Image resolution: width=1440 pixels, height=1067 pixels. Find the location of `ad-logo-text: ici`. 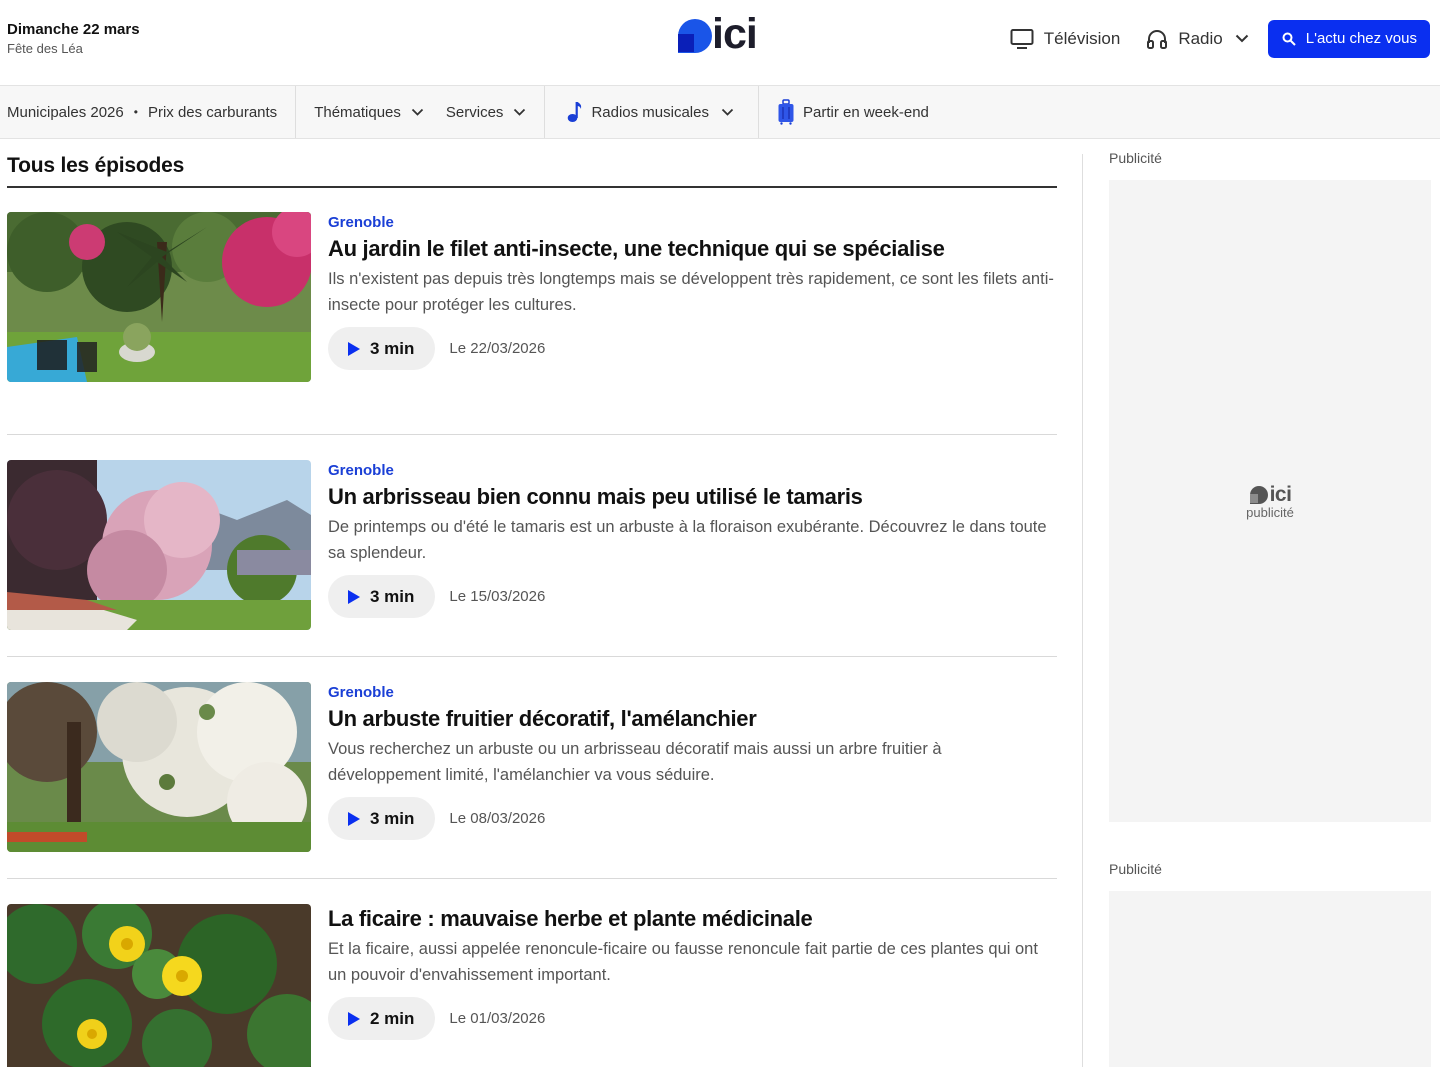

ad-logo-text: ici is located at coordinates (1280, 494).